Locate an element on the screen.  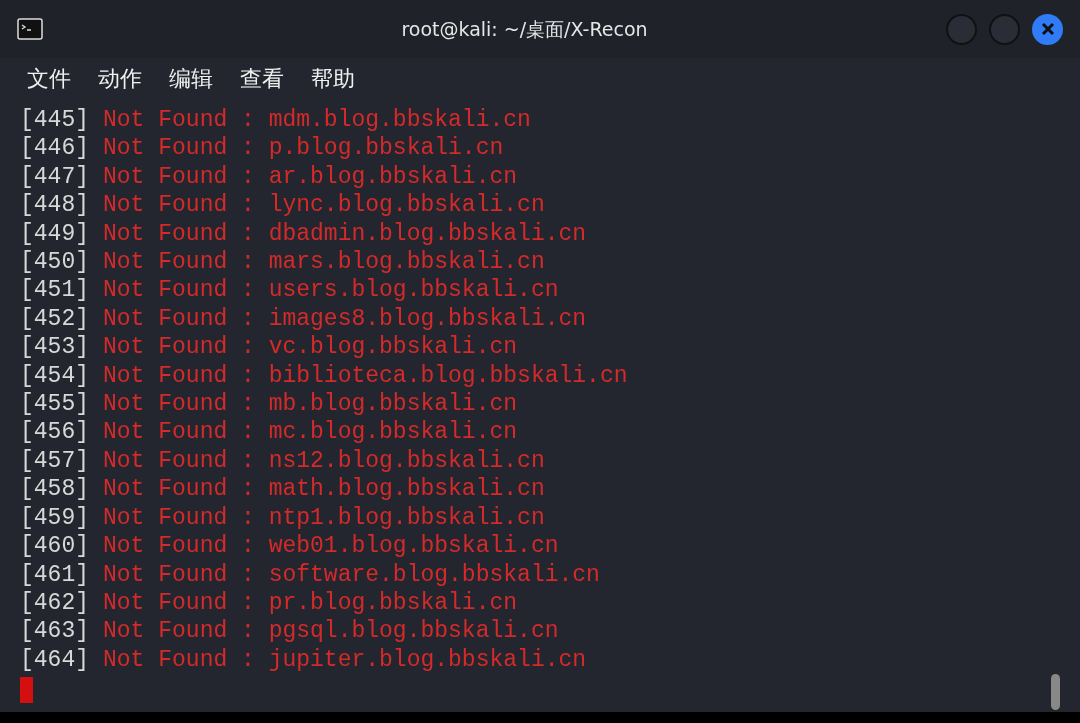
error-message: Not Found : pr.blog.bbskali.cn is located at coordinates (310, 603).